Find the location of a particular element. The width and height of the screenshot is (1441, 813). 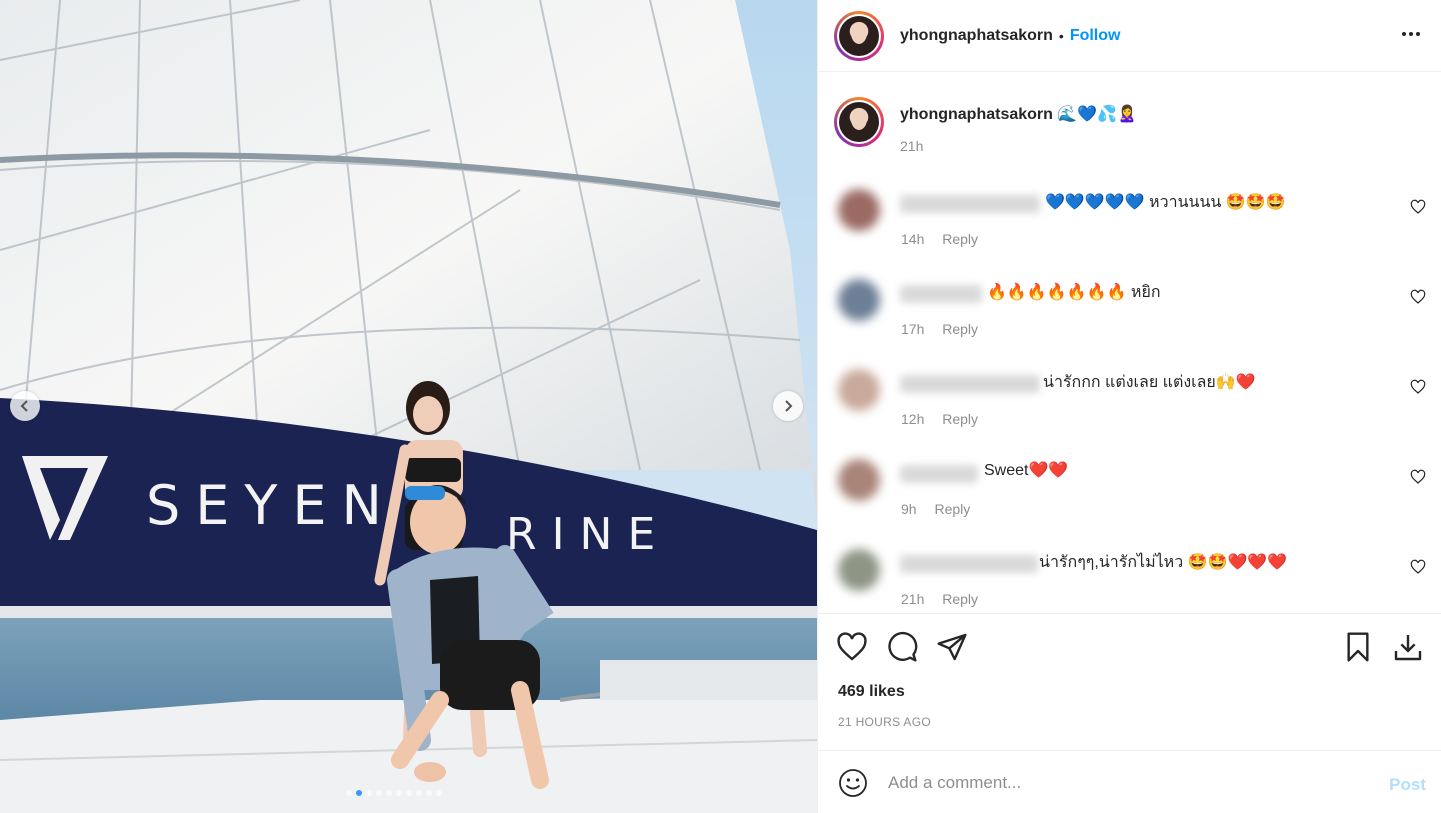

comment-item: Sweet❤️❤️ 9h Reply is located at coordinates (1130, 491).